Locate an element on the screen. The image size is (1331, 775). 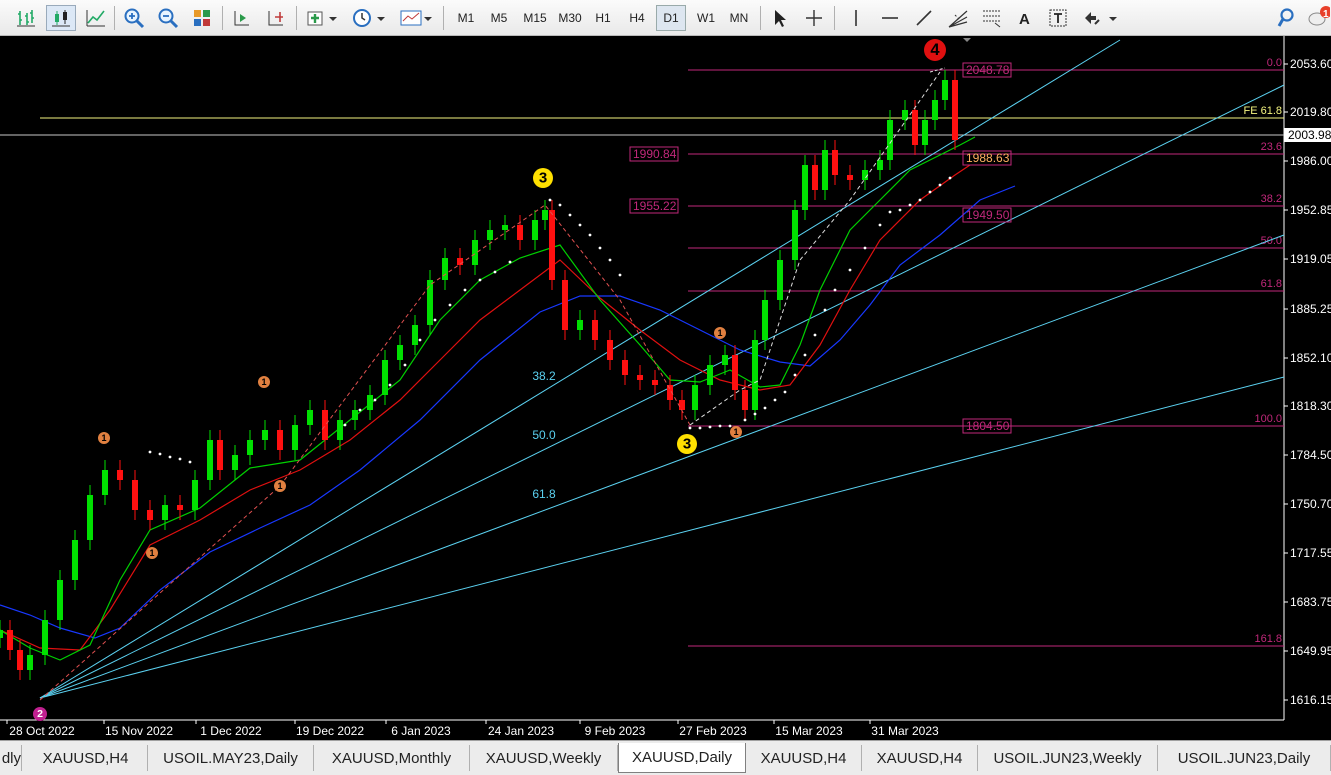
arrows-button is located at coordinates (1100, 18).